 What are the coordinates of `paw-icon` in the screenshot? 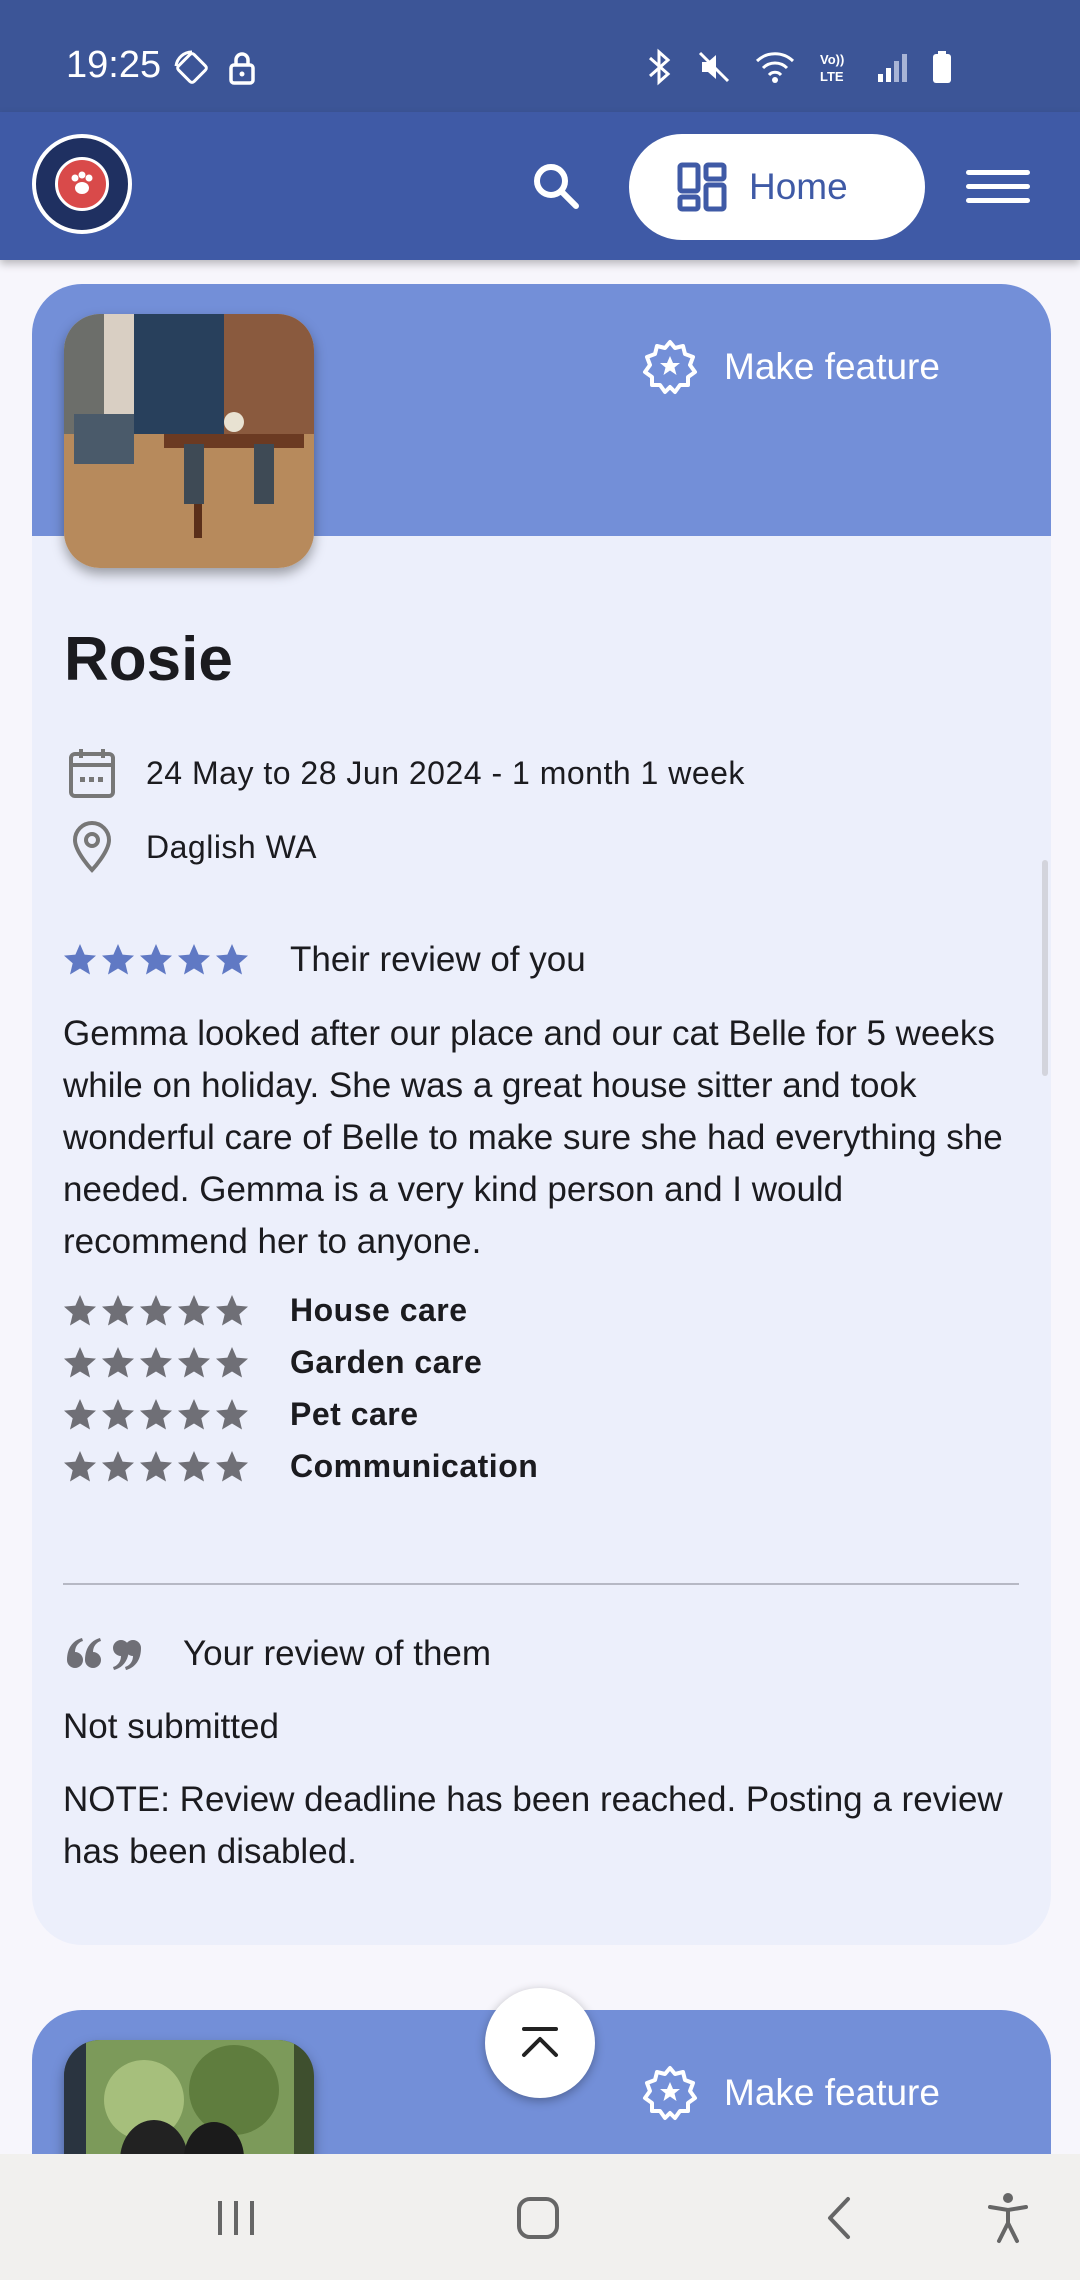 It's located at (82, 184).